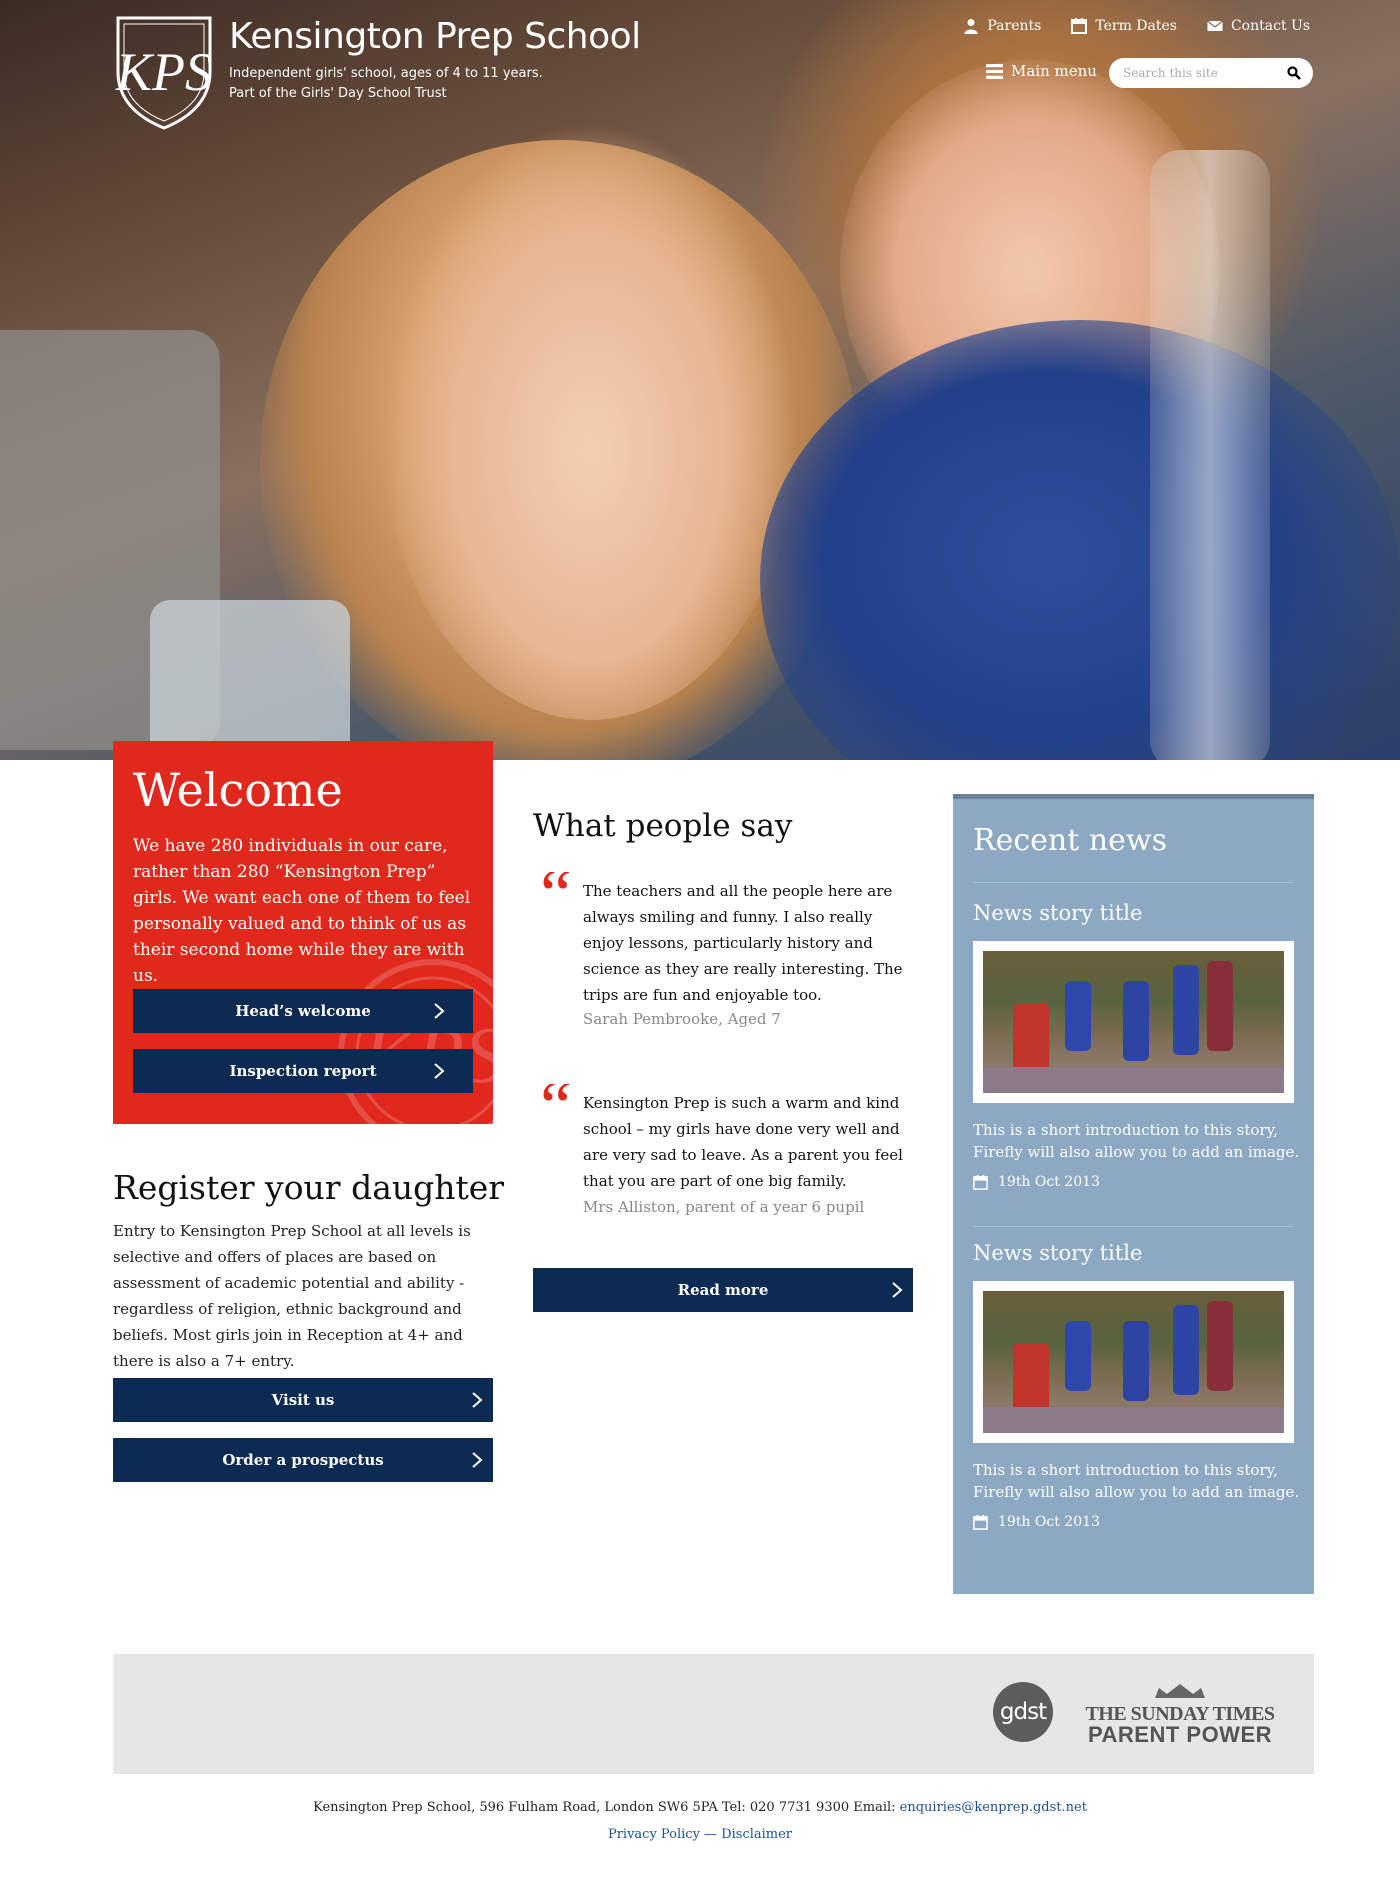 This screenshot has width=1400, height=1880. What do you see at coordinates (724, 1207) in the screenshot?
I see `testimonial-author: Mrs Alliston, parent of a year 6 pupil` at bounding box center [724, 1207].